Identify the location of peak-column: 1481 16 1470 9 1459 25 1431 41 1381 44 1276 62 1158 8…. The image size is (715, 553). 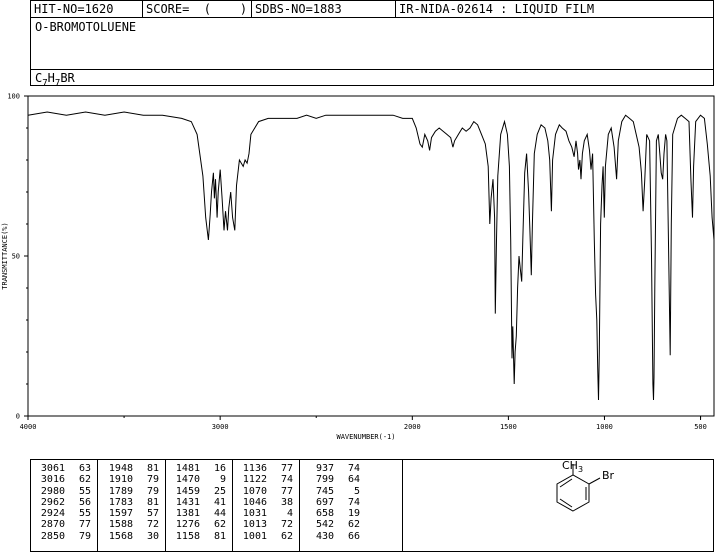
(199, 505).